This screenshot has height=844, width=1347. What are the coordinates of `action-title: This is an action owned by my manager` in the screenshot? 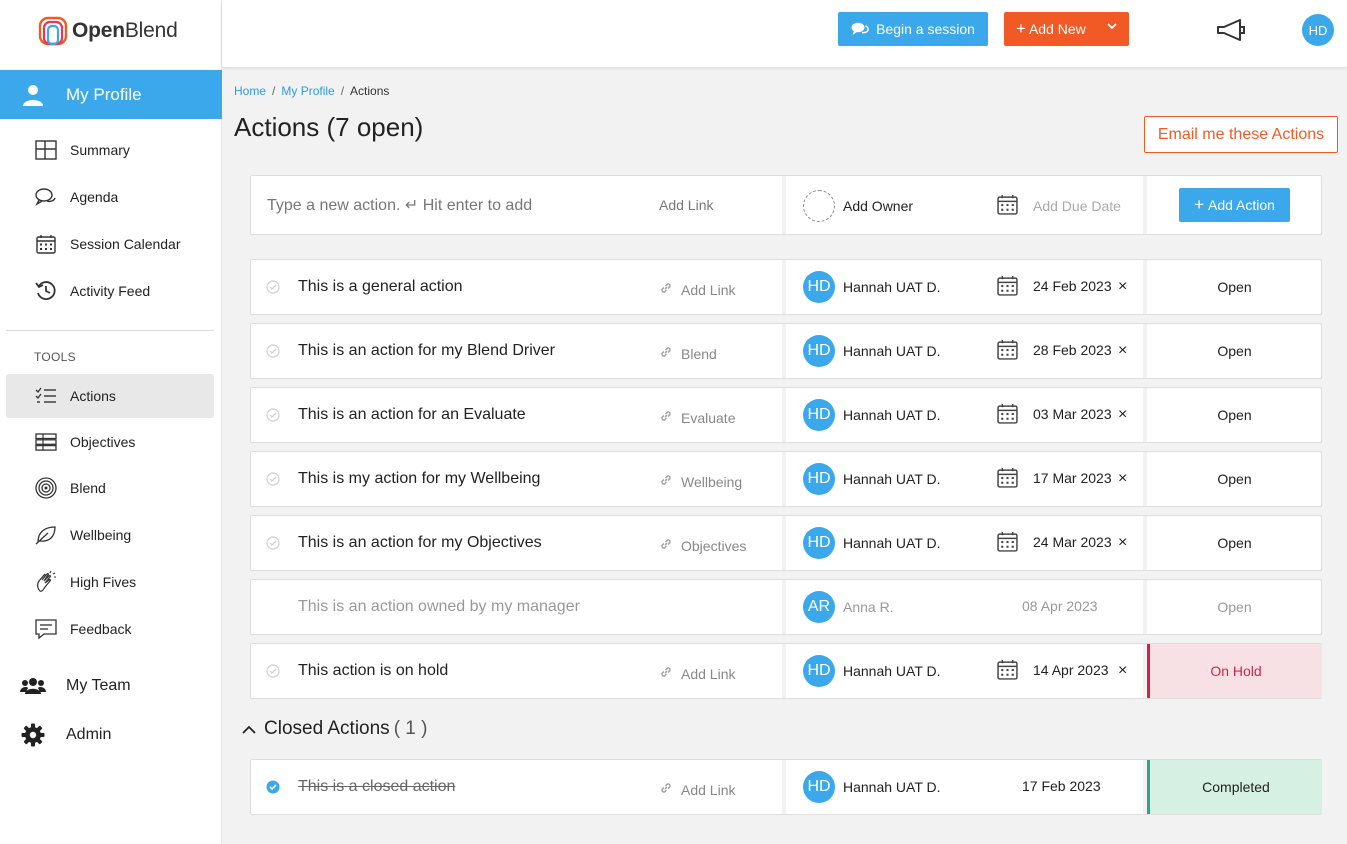 It's located at (439, 607).